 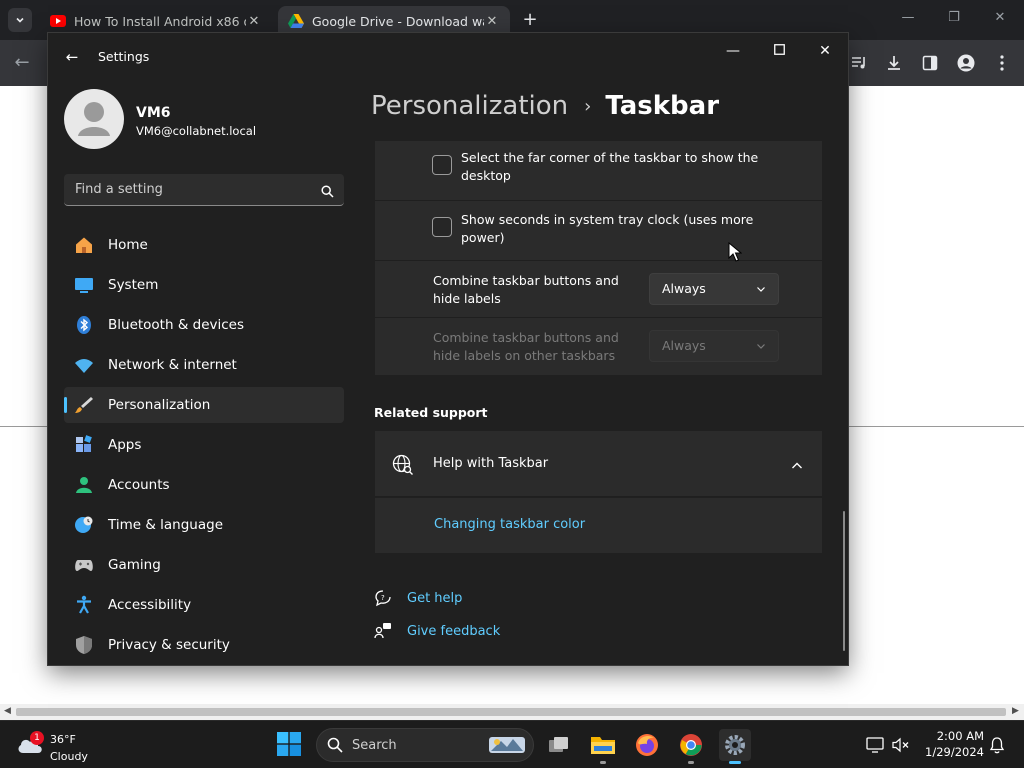 What do you see at coordinates (901, 745) in the screenshot?
I see `speaker-muted-icon` at bounding box center [901, 745].